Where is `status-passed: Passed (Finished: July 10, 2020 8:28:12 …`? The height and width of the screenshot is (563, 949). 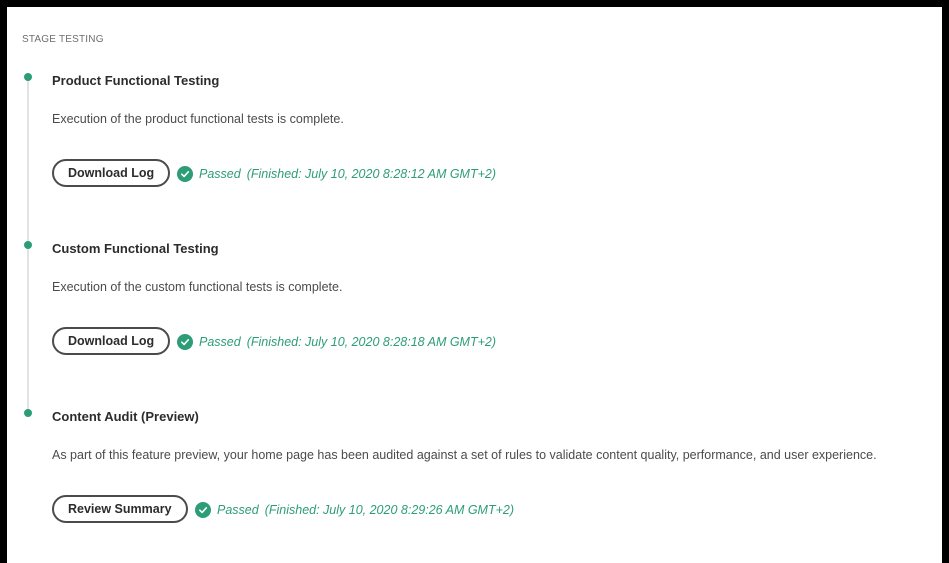 status-passed: Passed (Finished: July 10, 2020 8:28:12 … is located at coordinates (336, 174).